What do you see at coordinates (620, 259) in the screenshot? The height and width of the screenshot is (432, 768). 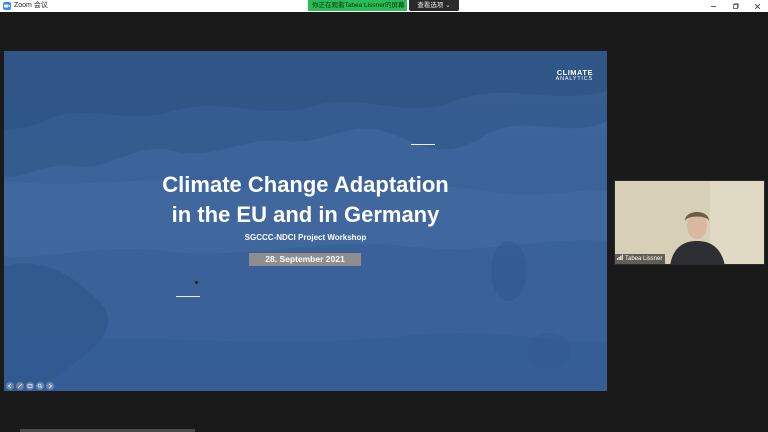 I see `signal-bars-icon` at bounding box center [620, 259].